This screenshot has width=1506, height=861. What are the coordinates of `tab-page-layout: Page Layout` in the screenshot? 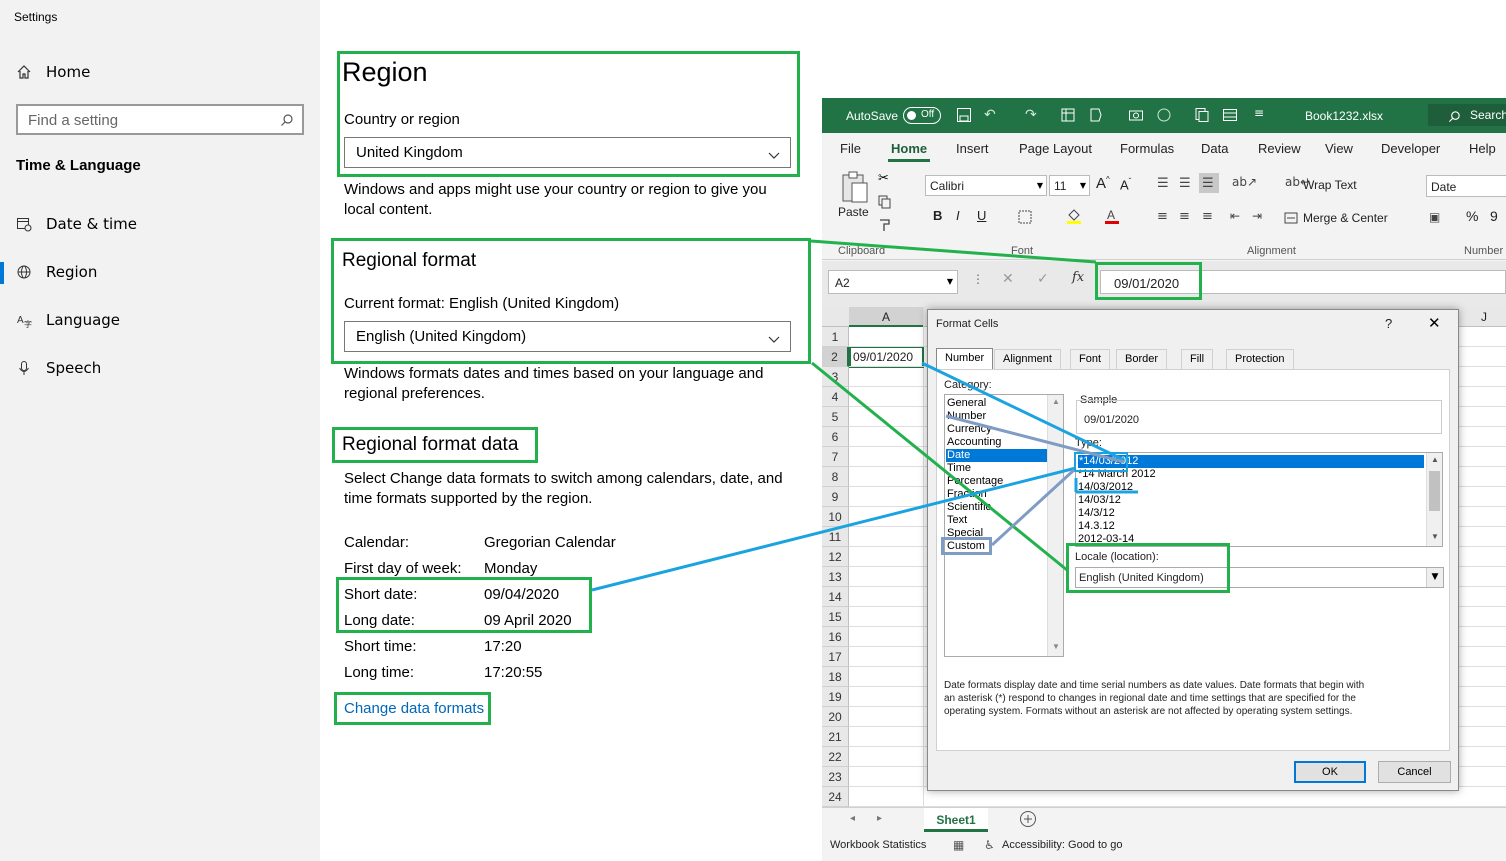 It's located at (1055, 148).